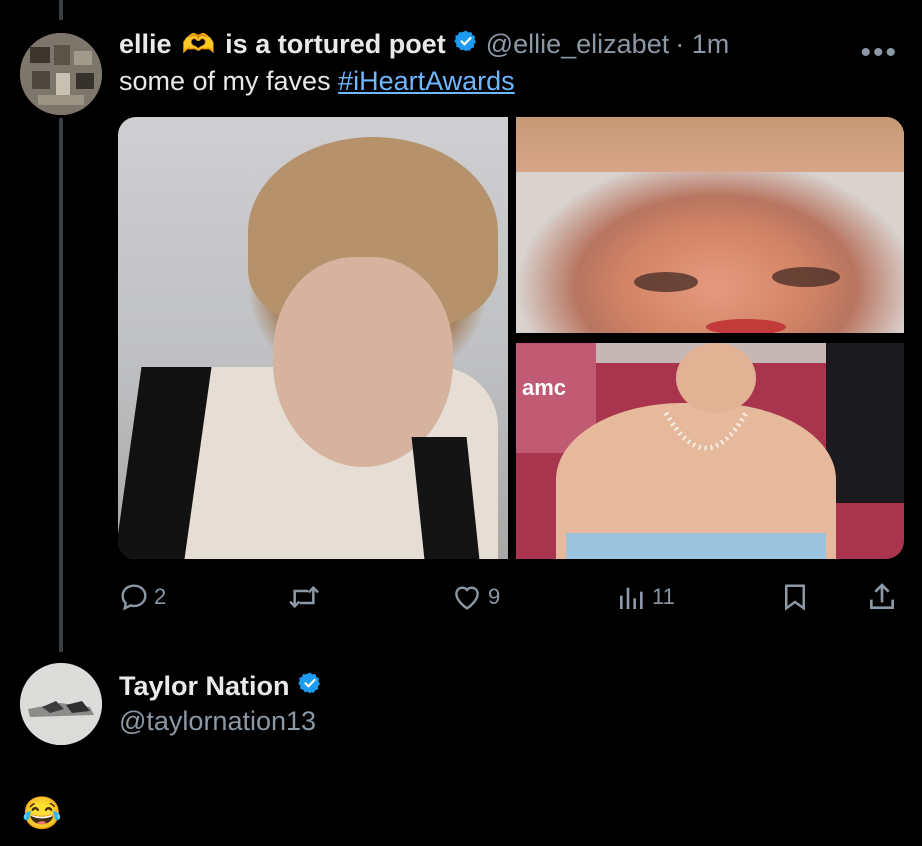 This screenshot has height=846, width=922. I want to click on views-icon, so click(631, 598).